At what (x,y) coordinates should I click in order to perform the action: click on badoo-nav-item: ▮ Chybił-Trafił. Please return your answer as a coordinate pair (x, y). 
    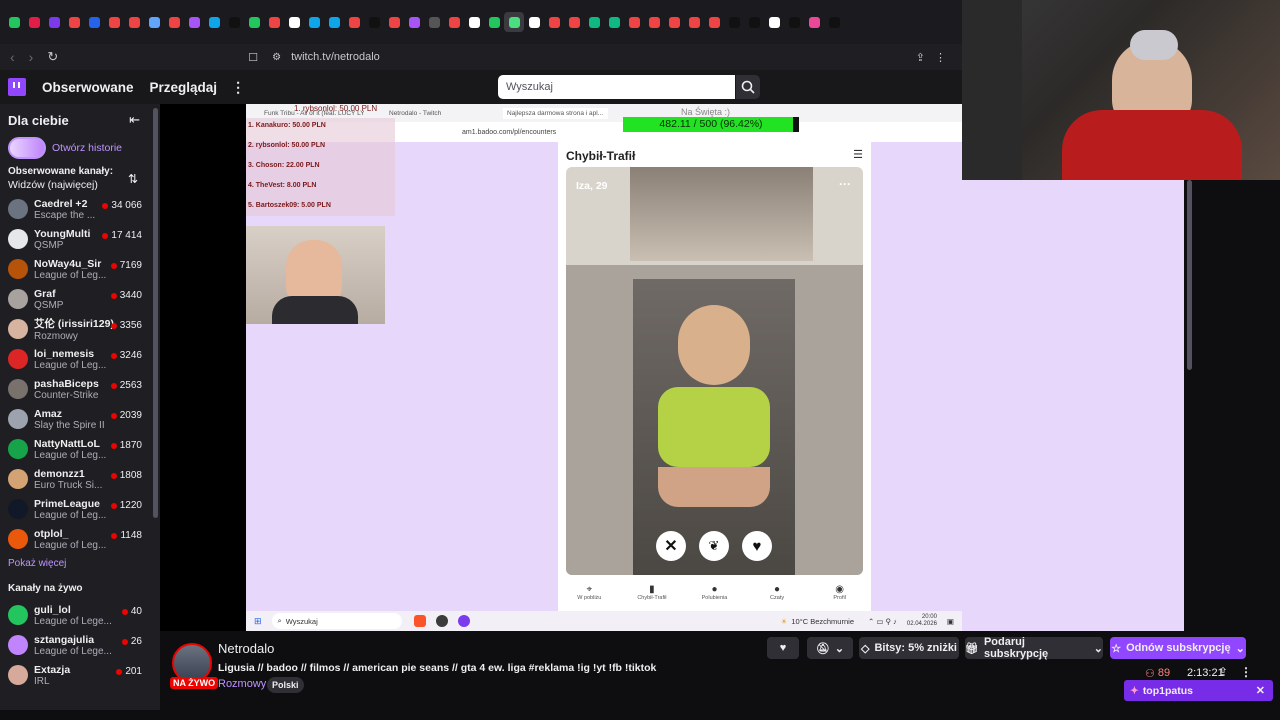
    Looking at the image, I should click on (652, 597).